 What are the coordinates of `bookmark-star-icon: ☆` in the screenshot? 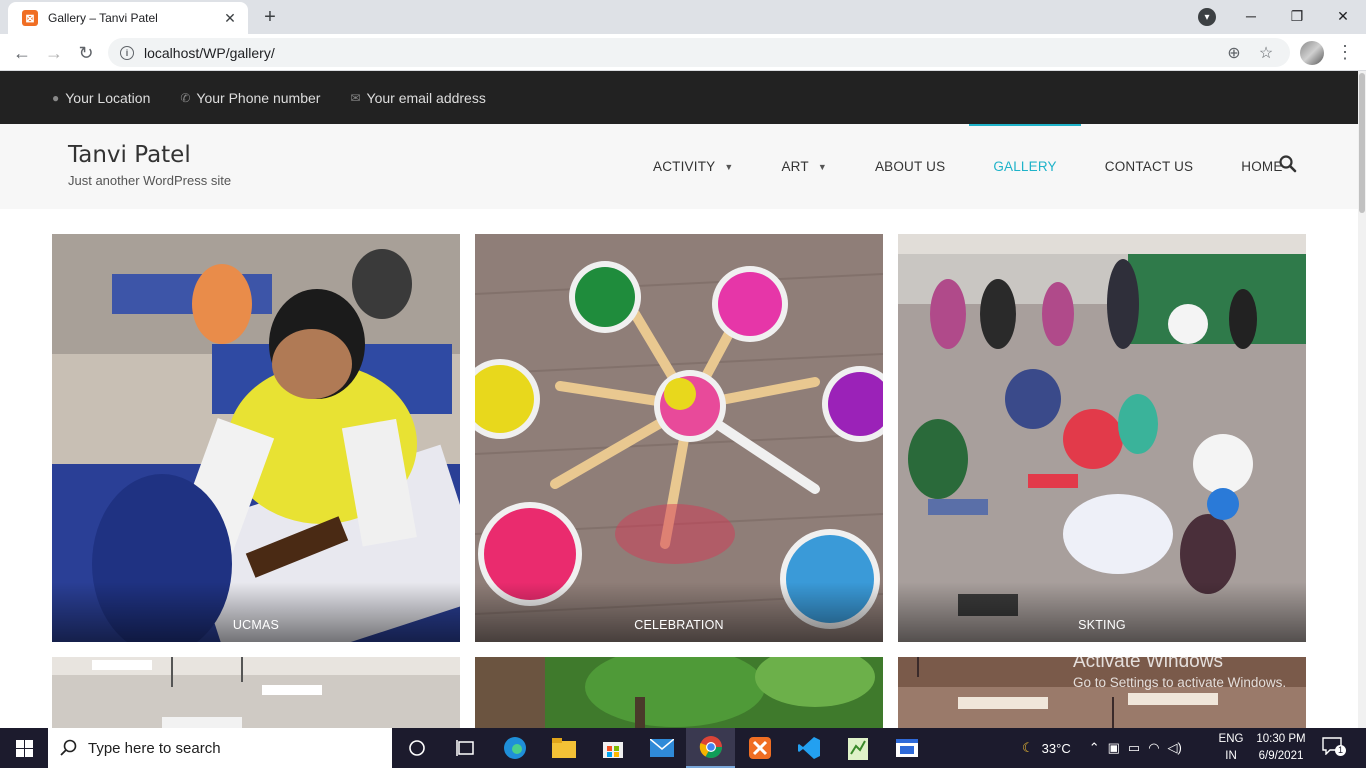 It's located at (1266, 53).